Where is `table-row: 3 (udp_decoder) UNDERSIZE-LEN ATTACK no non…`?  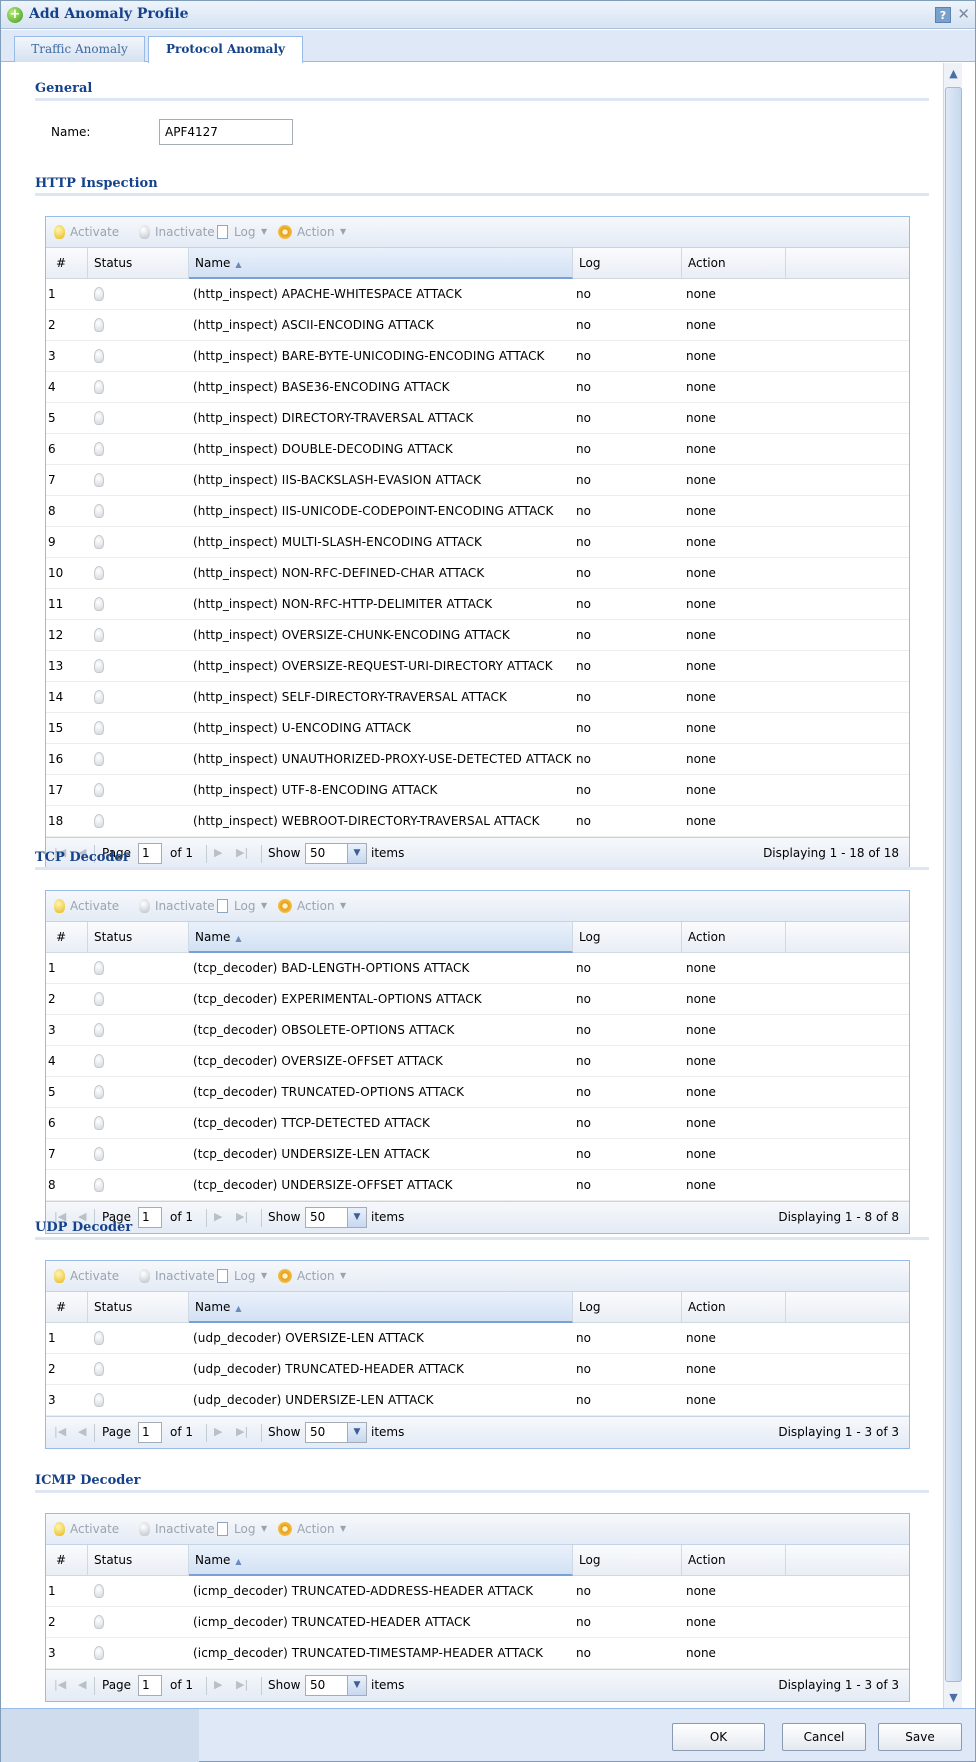
table-row: 3 (udp_decoder) UNDERSIZE-LEN ATTACK no non… is located at coordinates (477, 1400).